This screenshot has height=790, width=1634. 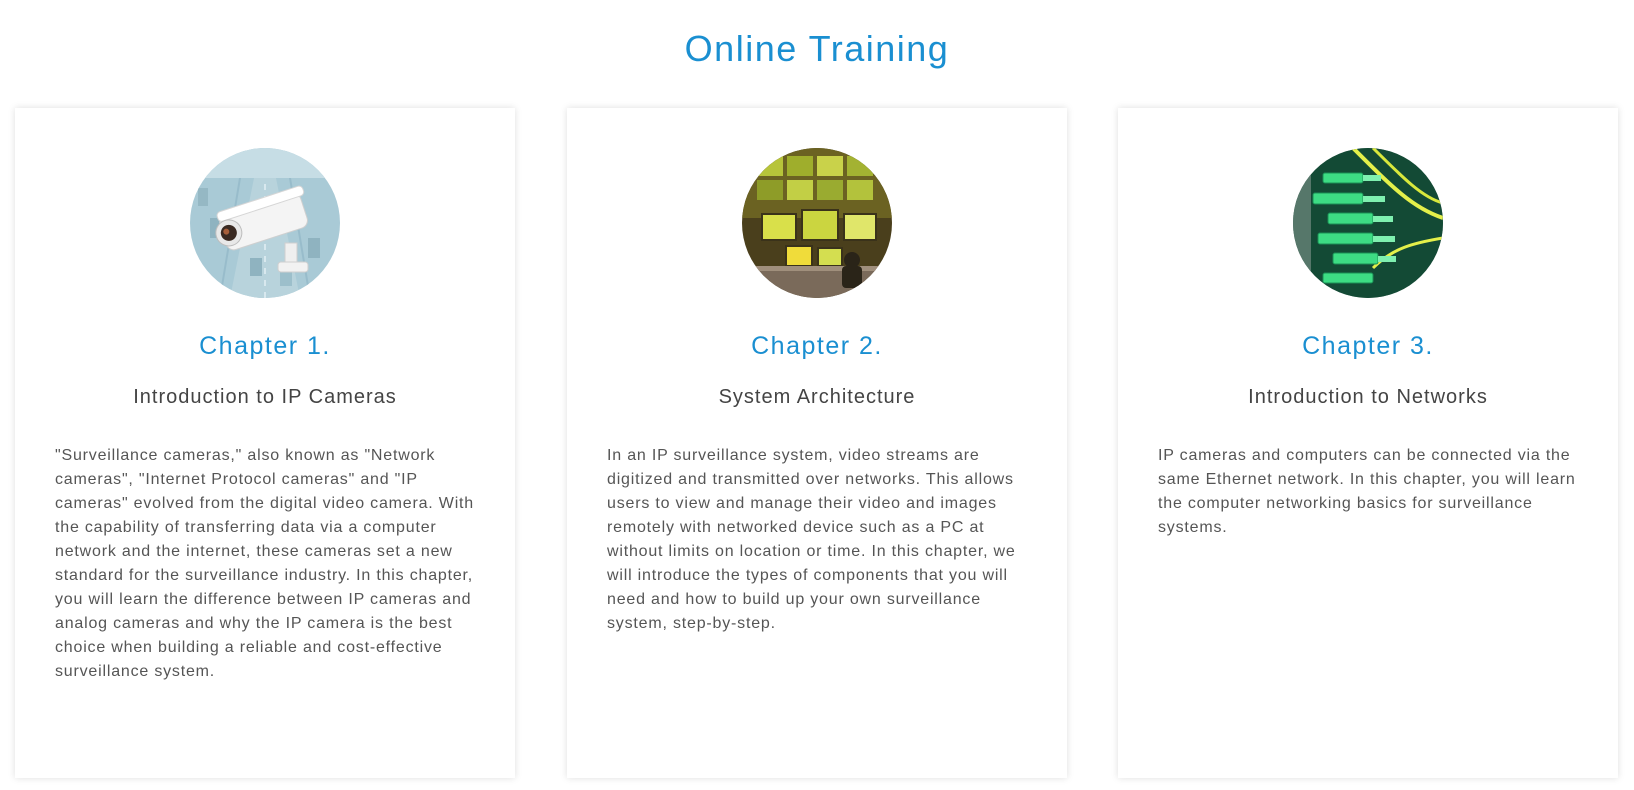 What do you see at coordinates (265, 223) in the screenshot?
I see `ip-camera-photo` at bounding box center [265, 223].